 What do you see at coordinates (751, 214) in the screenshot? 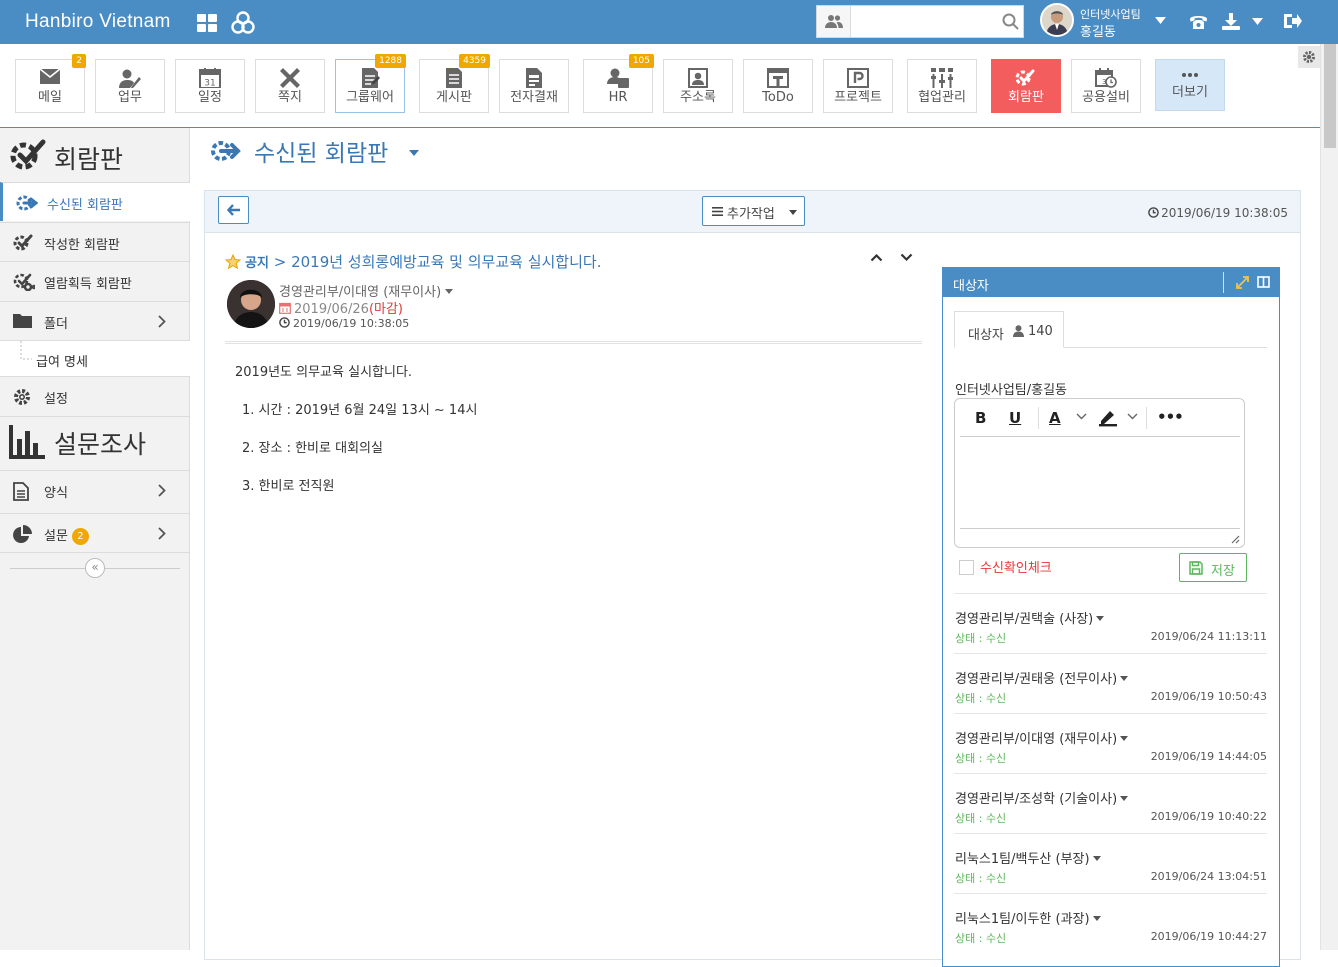
I see `extra-actions-label: 추가작업` at bounding box center [751, 214].